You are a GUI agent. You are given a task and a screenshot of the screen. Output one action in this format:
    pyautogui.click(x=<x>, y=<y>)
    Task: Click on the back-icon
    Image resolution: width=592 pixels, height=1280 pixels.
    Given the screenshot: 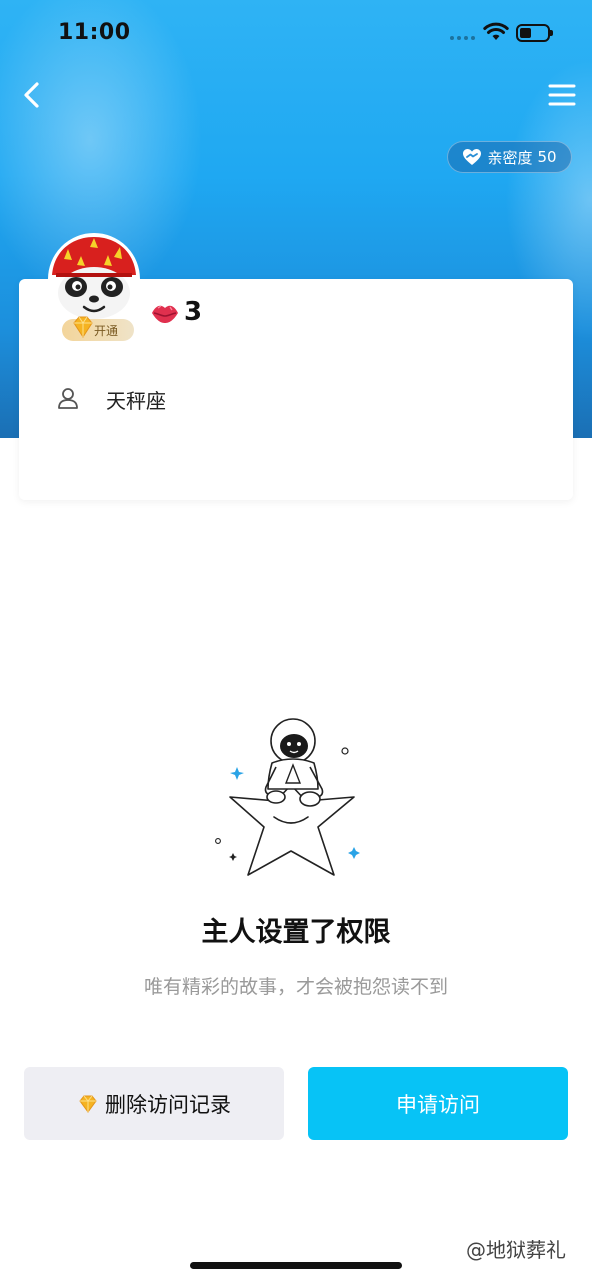 What is the action you would take?
    pyautogui.click(x=31, y=95)
    